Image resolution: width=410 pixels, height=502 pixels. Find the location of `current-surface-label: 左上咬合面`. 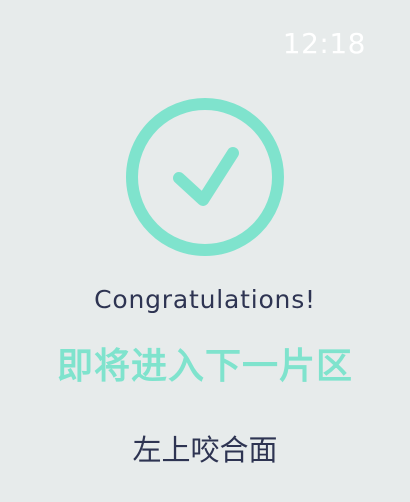

current-surface-label: 左上咬合面 is located at coordinates (205, 450).